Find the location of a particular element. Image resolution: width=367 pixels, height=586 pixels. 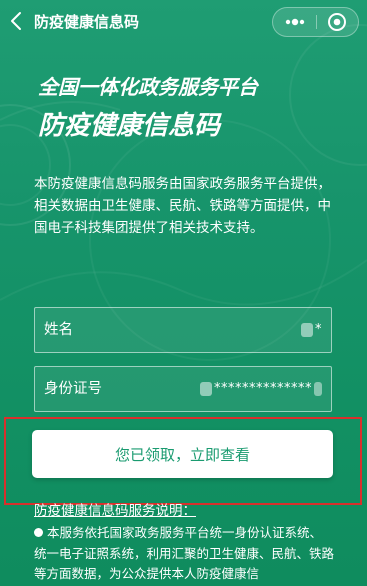

service-info-link: 防疫健康信息码服务说明： is located at coordinates (115, 511).